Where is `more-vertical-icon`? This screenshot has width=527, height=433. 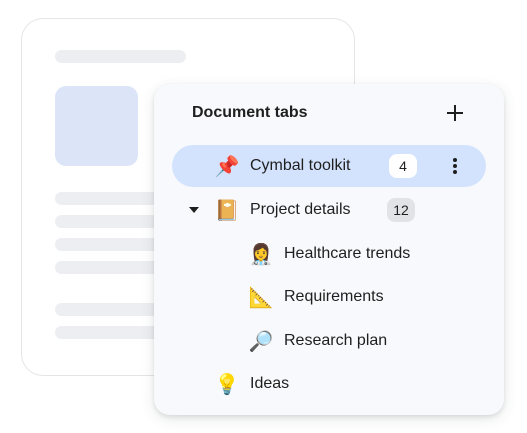 more-vertical-icon is located at coordinates (455, 166).